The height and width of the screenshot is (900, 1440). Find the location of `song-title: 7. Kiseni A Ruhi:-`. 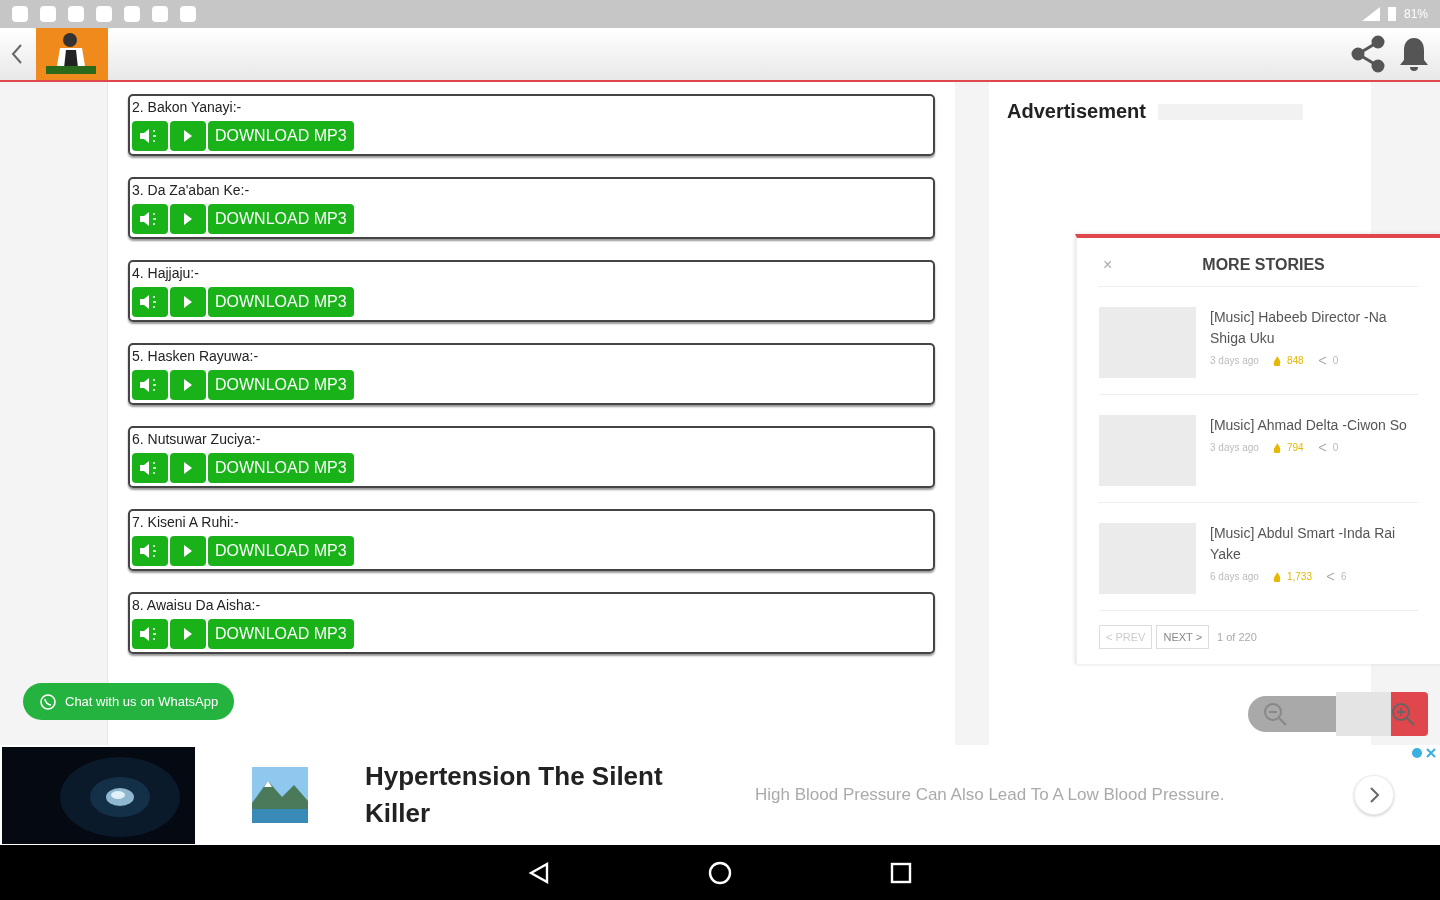

song-title: 7. Kiseni A Ruhi:- is located at coordinates (186, 523).